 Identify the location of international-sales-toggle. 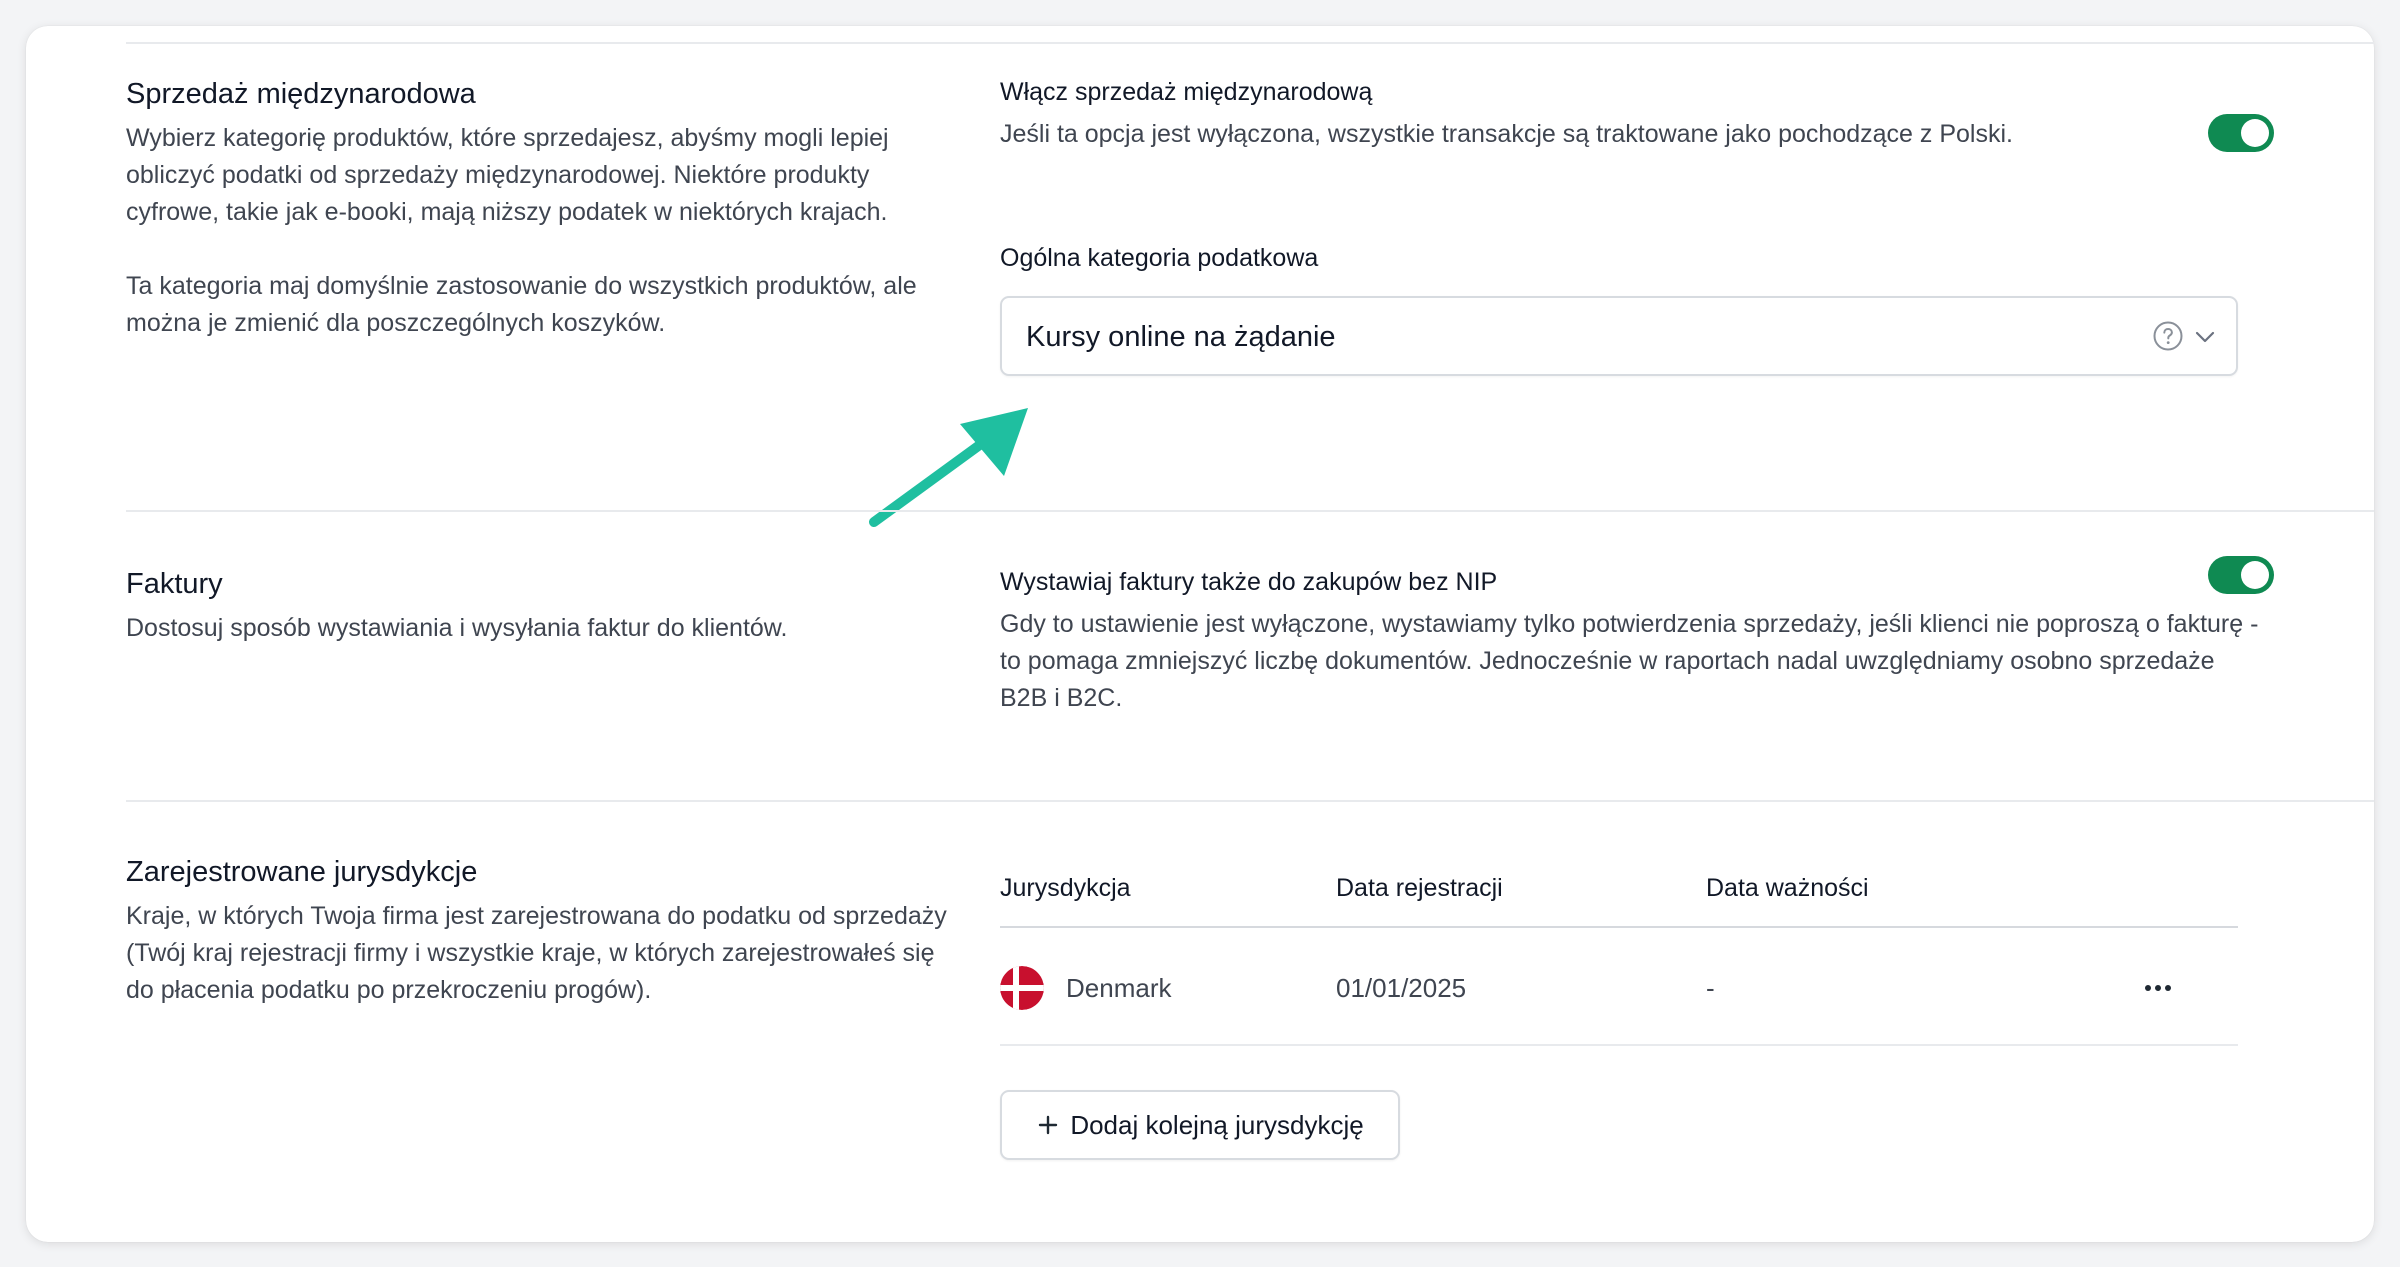
(2241, 133).